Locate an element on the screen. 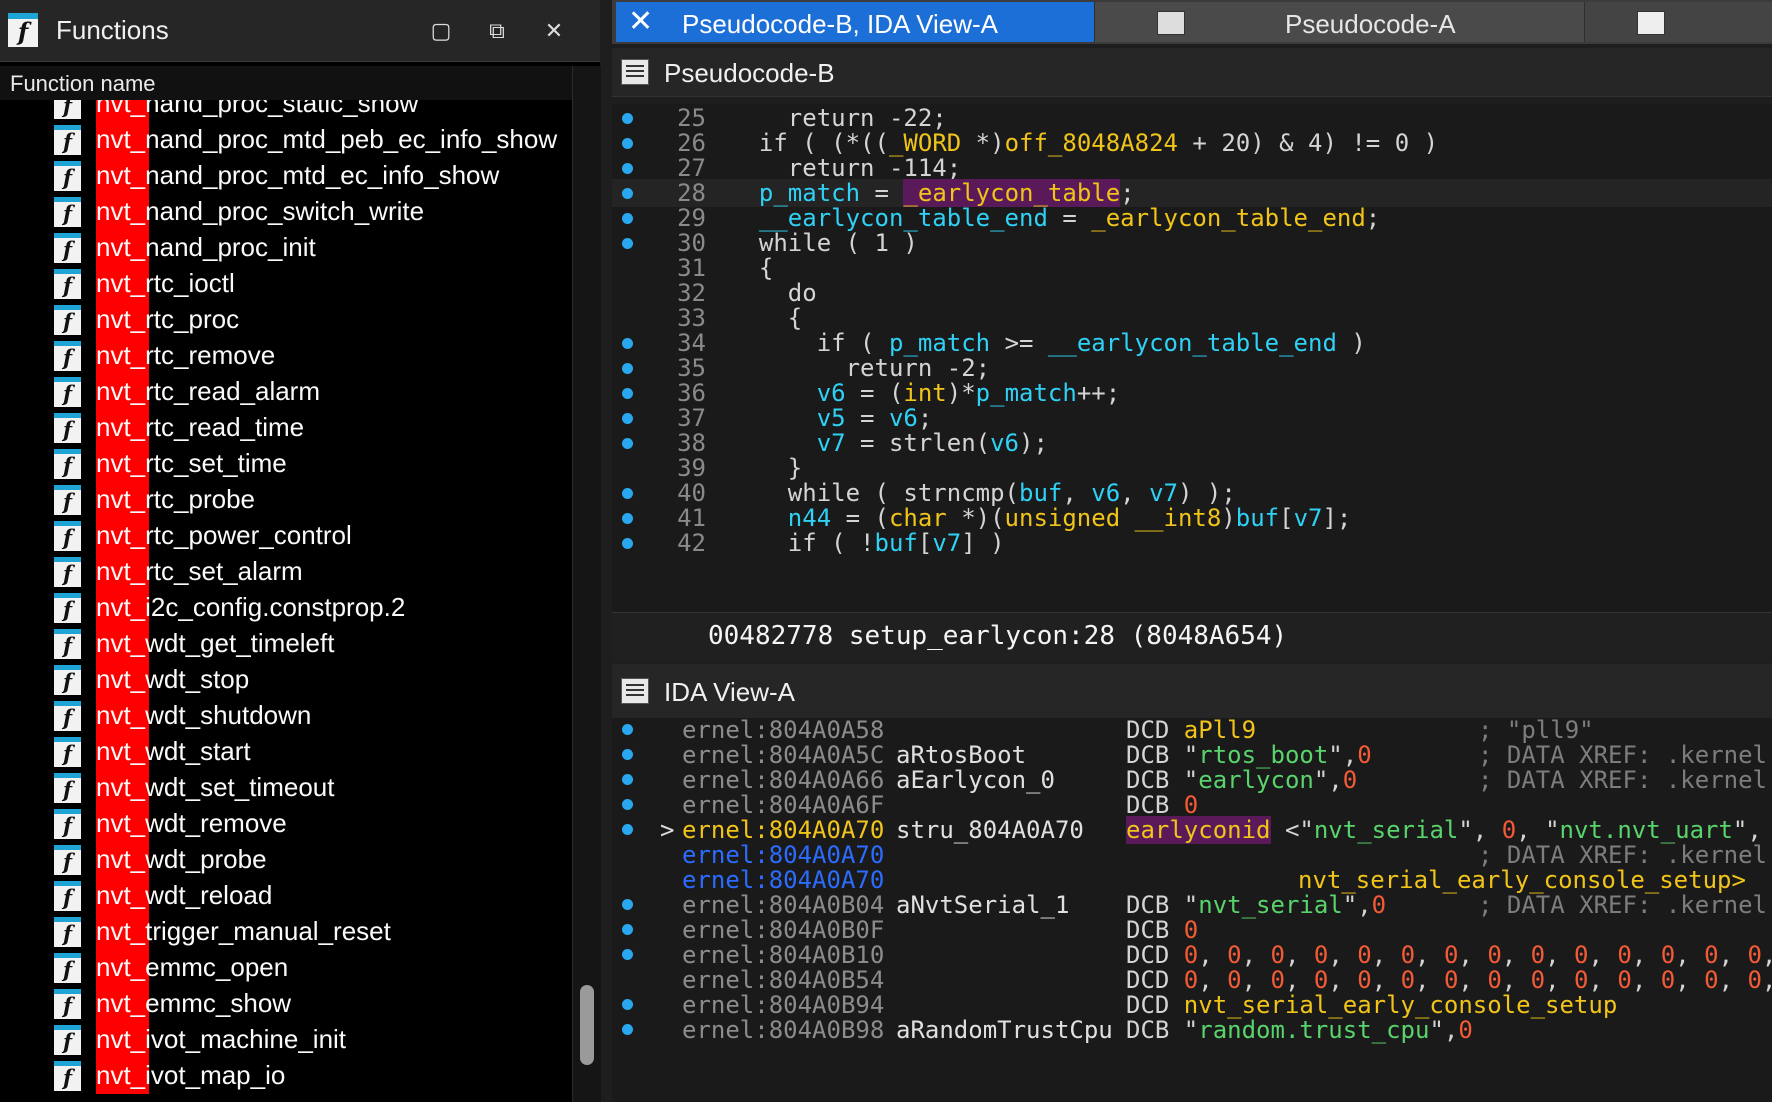 The height and width of the screenshot is (1102, 1772). disasm-line: ernel:804A0A70 ; DATA XREF: .kernel: is located at coordinates (1192, 855).